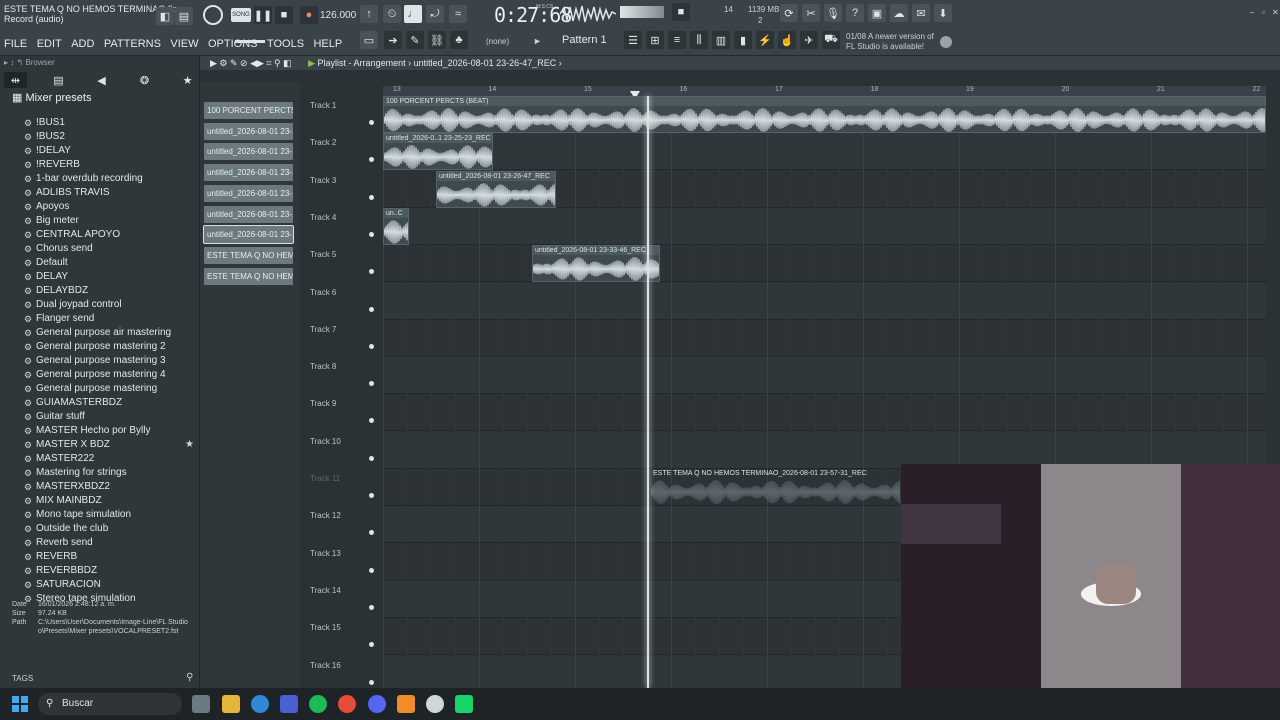 This screenshot has height=720, width=1280. I want to click on menu-tools: TOOLS, so click(285, 44).